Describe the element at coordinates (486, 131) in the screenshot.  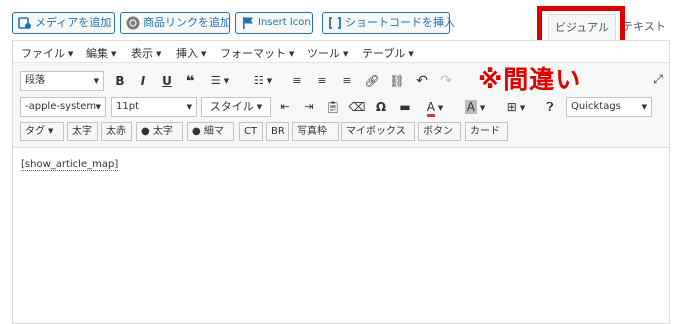
I see `quicktag-card-button: カード` at that location.